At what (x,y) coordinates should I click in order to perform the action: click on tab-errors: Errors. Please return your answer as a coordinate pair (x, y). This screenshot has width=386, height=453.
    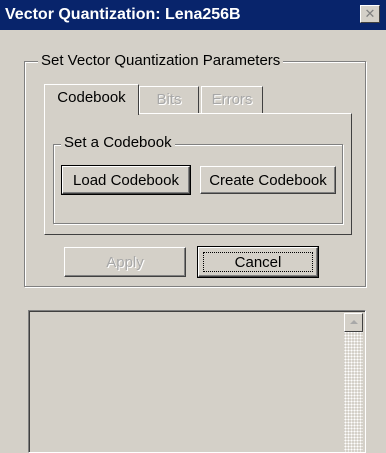
    Looking at the image, I should click on (232, 100).